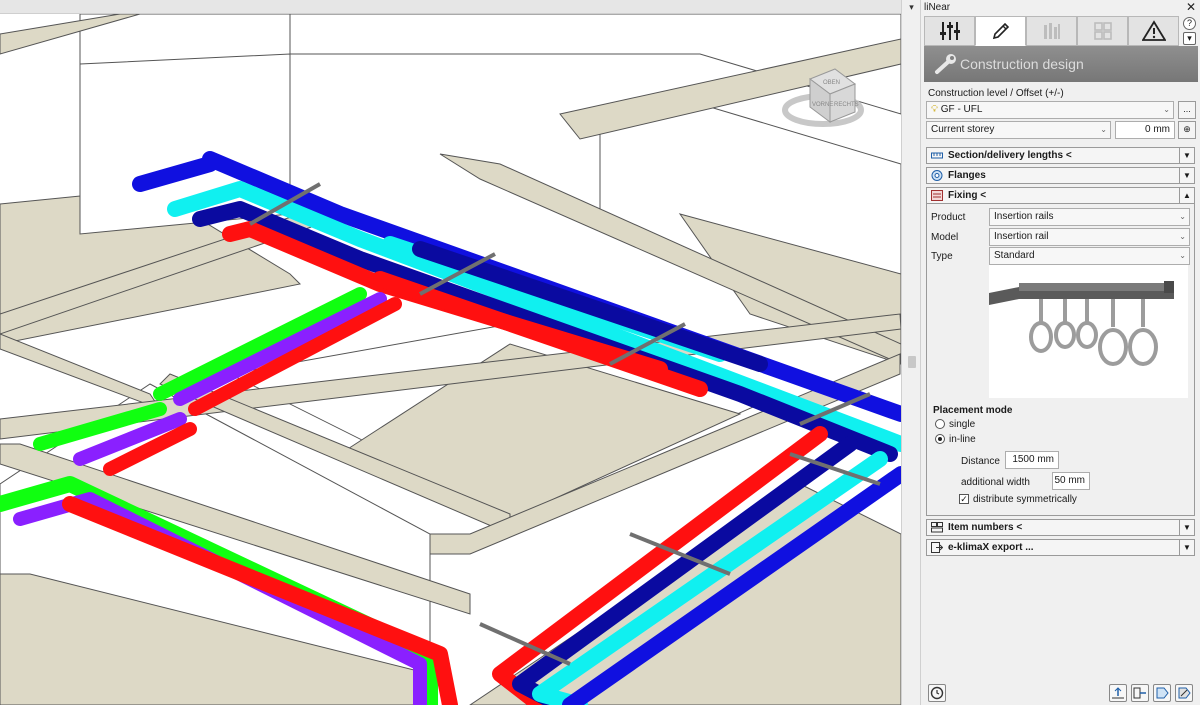 The image size is (1200, 705). I want to click on construction-design-header: Construction design, so click(1061, 64).